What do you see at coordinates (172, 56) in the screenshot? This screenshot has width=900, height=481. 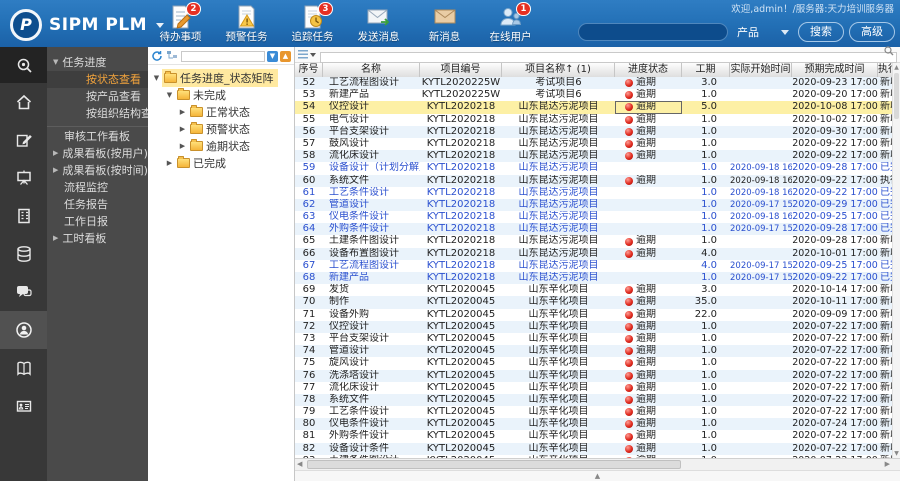 I see `tree-structure-icon` at bounding box center [172, 56].